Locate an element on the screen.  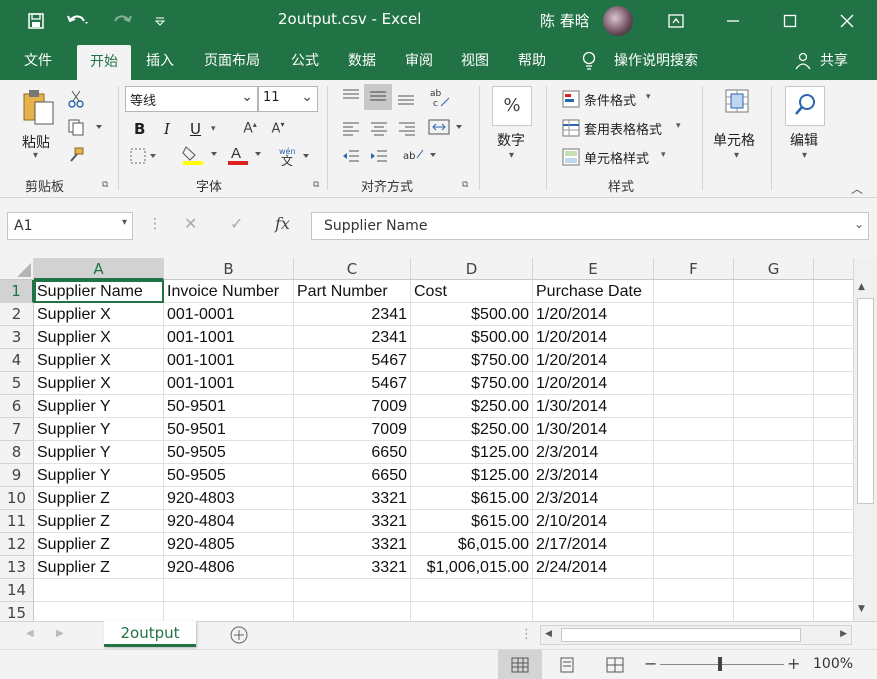
cell: $6,015.00 is located at coordinates (472, 544).